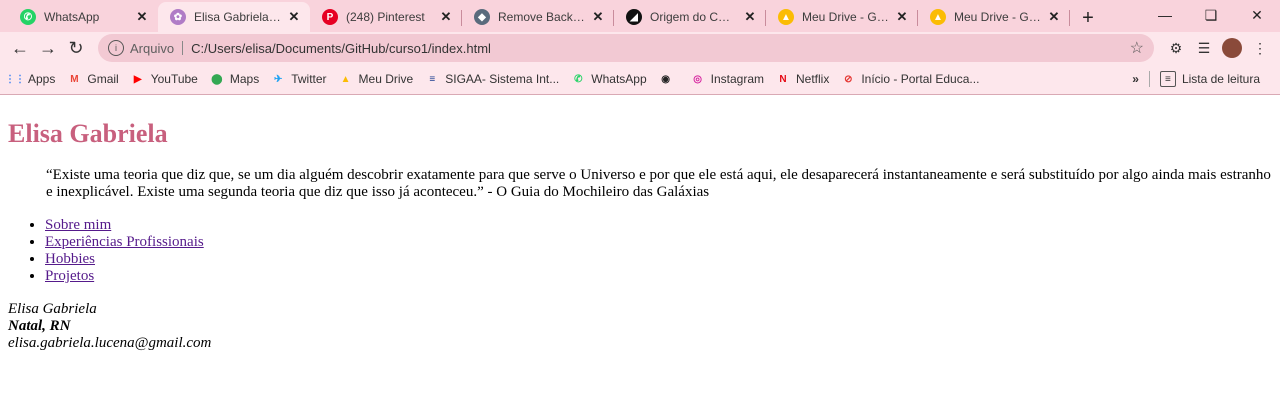 Image resolution: width=1280 pixels, height=407 pixels. I want to click on media-icon: ☰, so click(1204, 48).